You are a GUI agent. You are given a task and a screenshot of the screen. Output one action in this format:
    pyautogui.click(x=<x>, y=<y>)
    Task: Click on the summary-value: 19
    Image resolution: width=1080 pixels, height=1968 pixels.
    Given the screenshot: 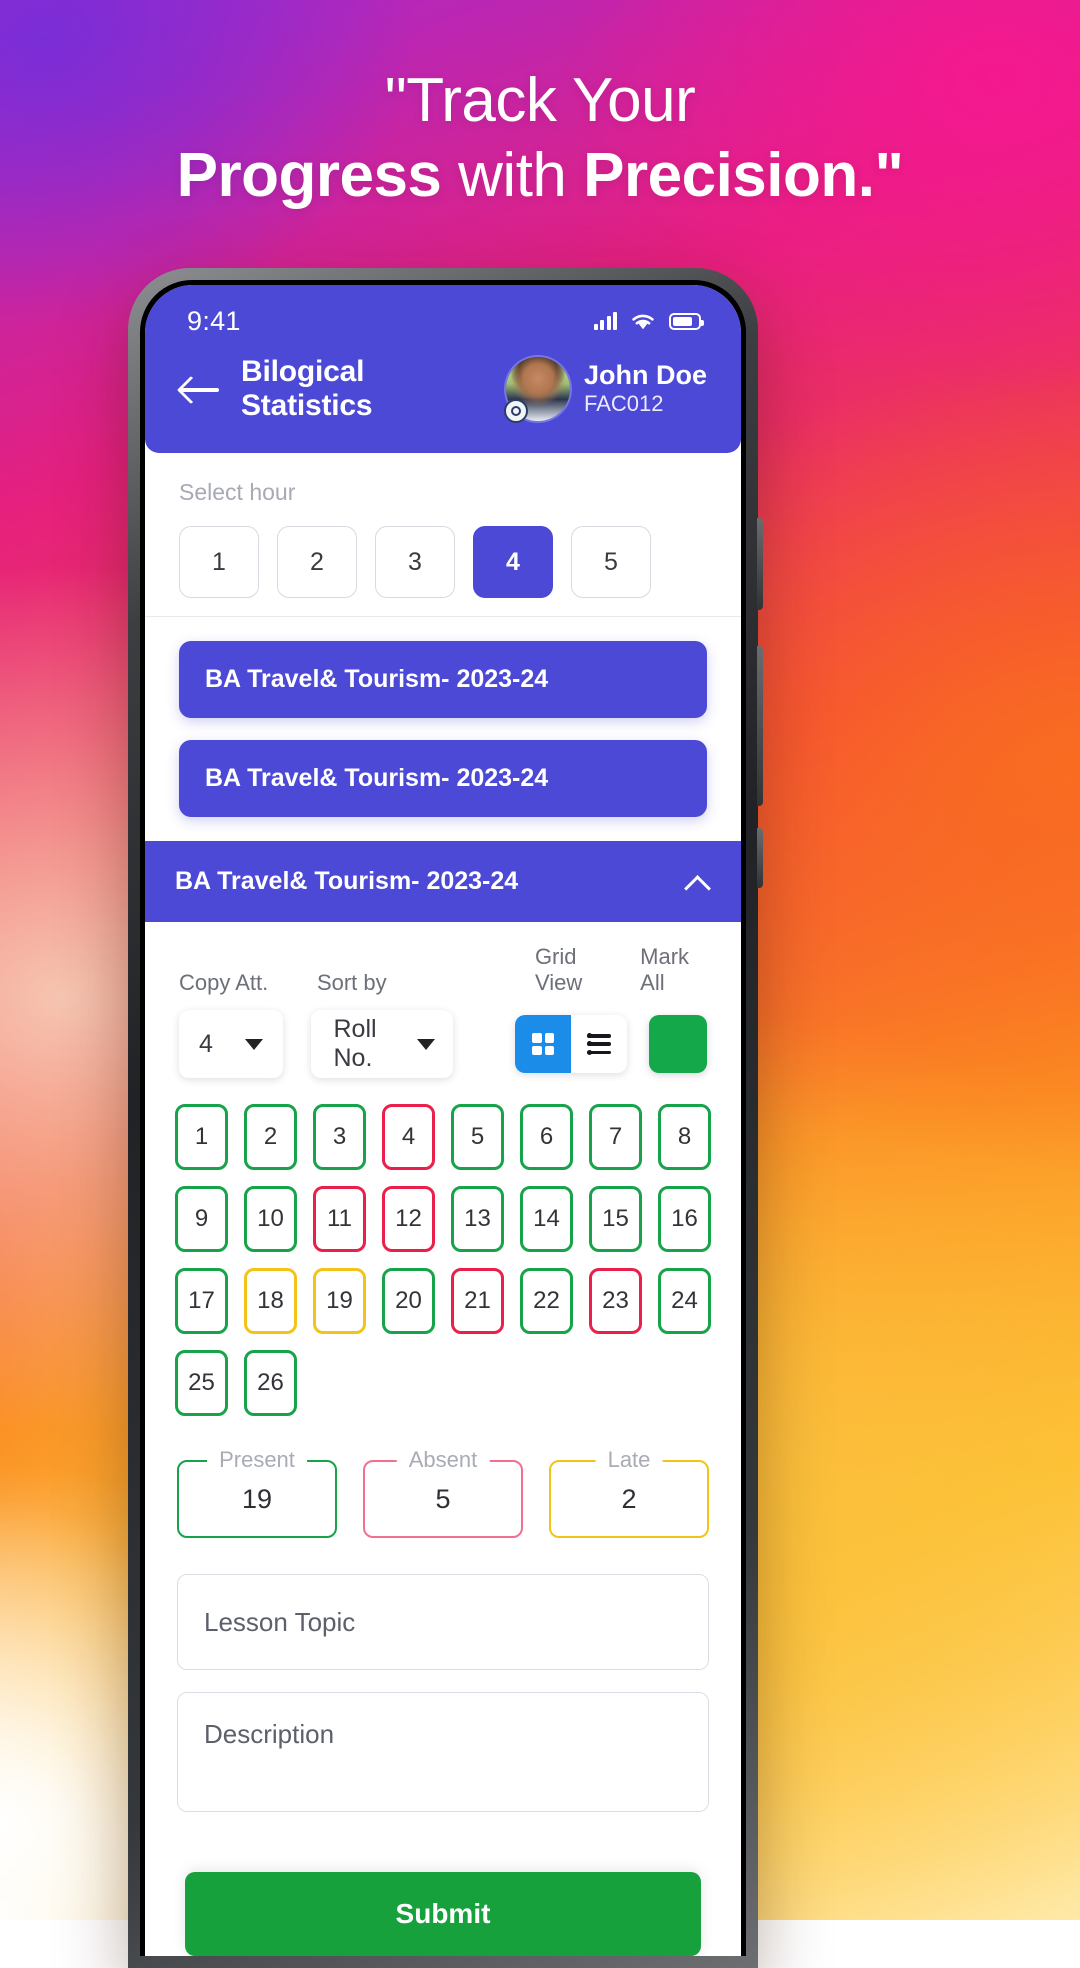 What is the action you would take?
    pyautogui.click(x=257, y=1498)
    